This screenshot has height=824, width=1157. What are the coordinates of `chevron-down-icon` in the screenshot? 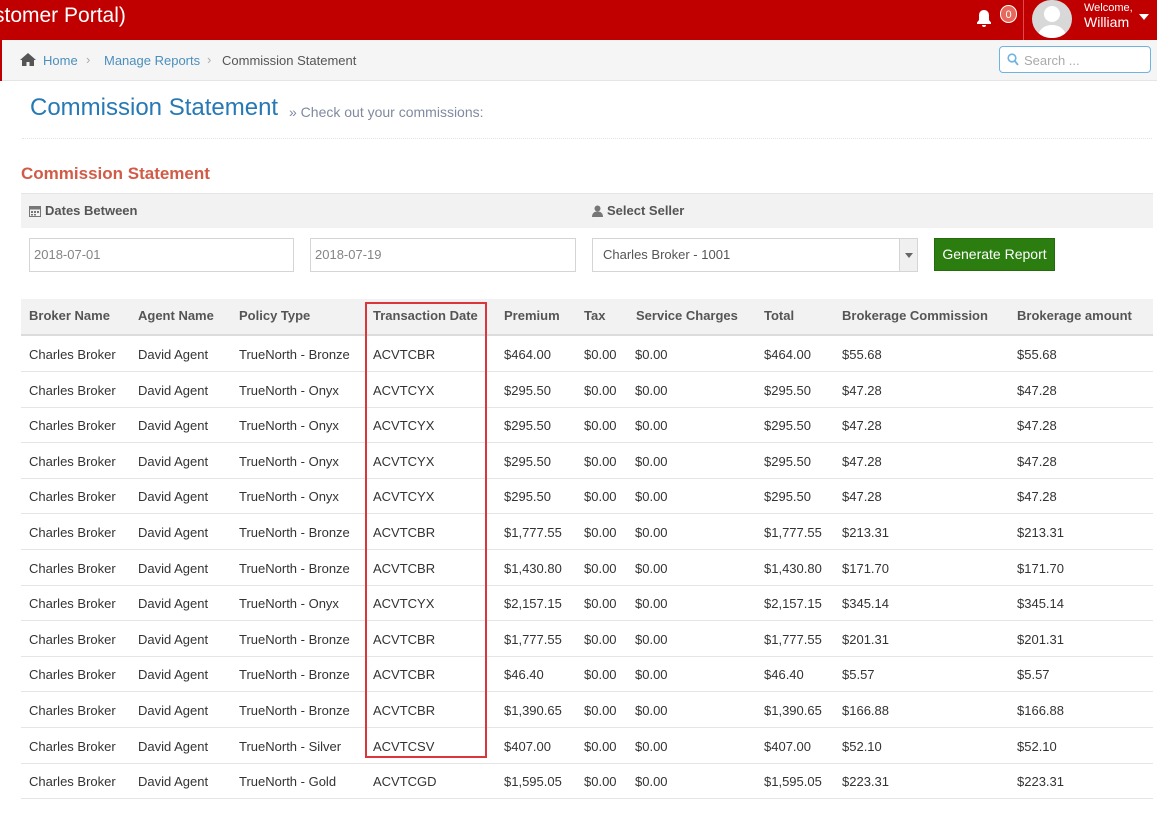 It's located at (908, 255).